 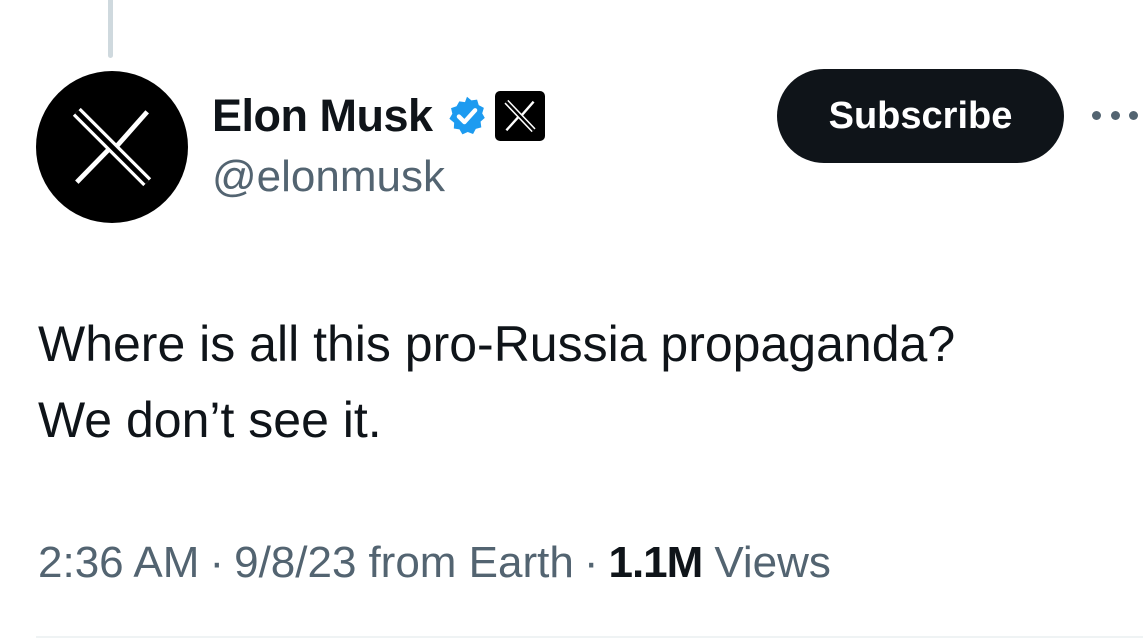 What do you see at coordinates (471, 562) in the screenshot?
I see `tweet-source: from Earth` at bounding box center [471, 562].